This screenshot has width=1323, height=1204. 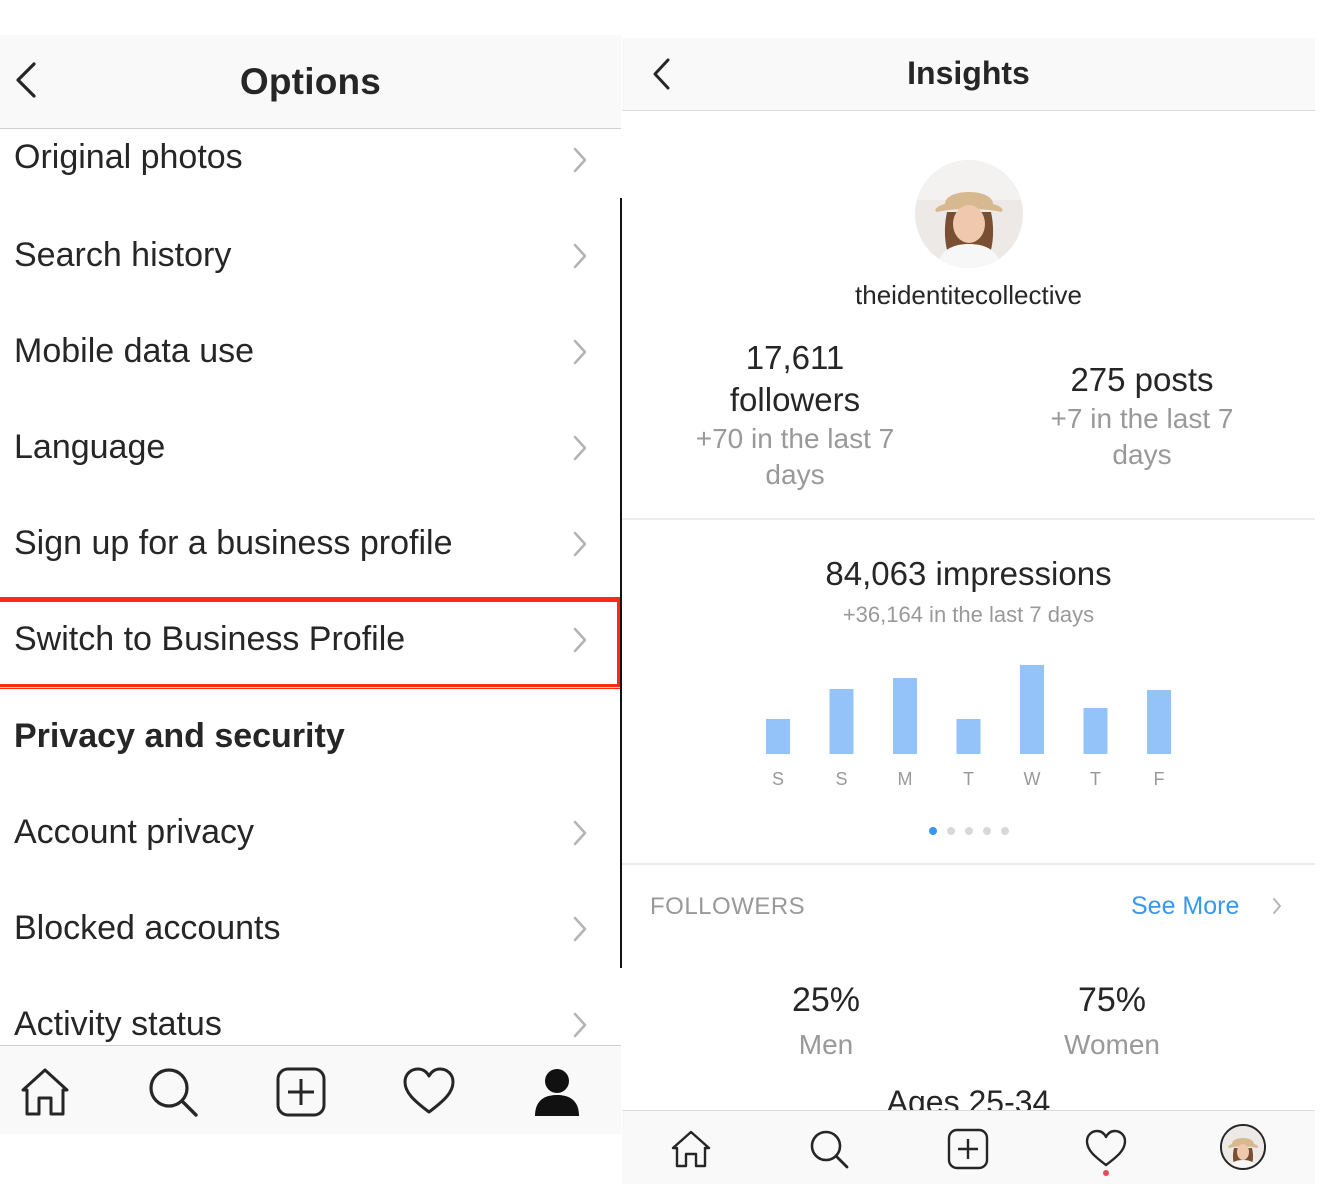 I want to click on followers-stat: 17,611 followers +70 in the last 7 days, so click(x=795, y=415).